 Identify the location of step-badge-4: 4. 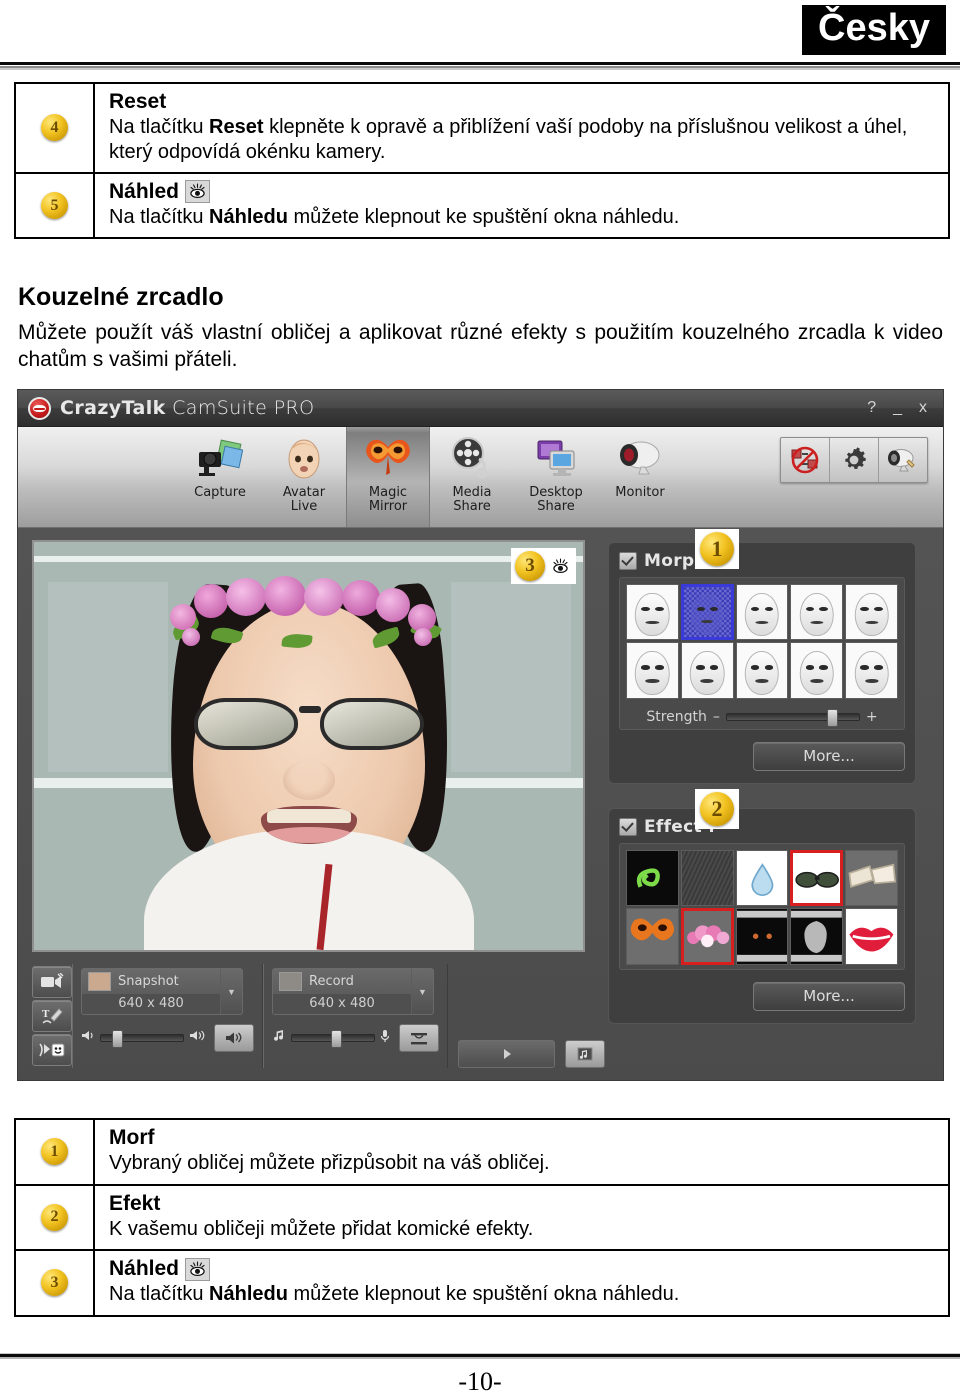
(54, 128).